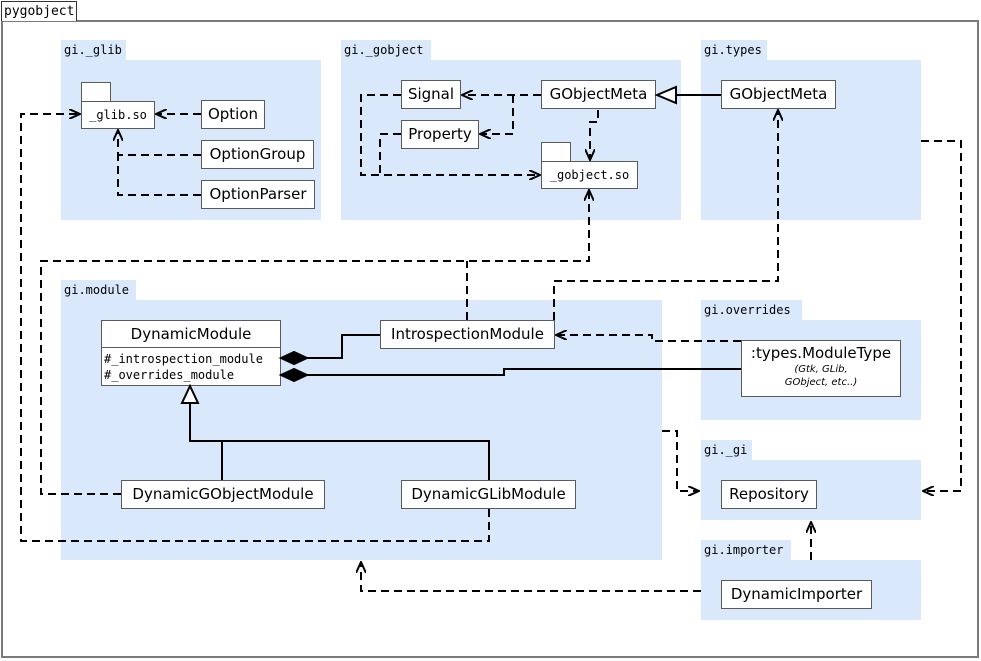  I want to click on attribute-overrides-module: #_overrides_module, so click(169, 375).